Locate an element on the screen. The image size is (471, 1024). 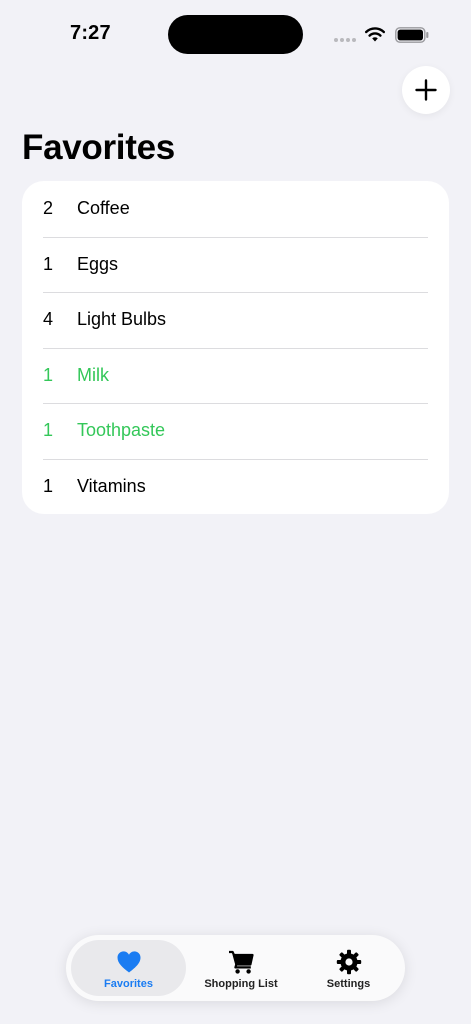
tab-label: Favorites is located at coordinates (128, 984).